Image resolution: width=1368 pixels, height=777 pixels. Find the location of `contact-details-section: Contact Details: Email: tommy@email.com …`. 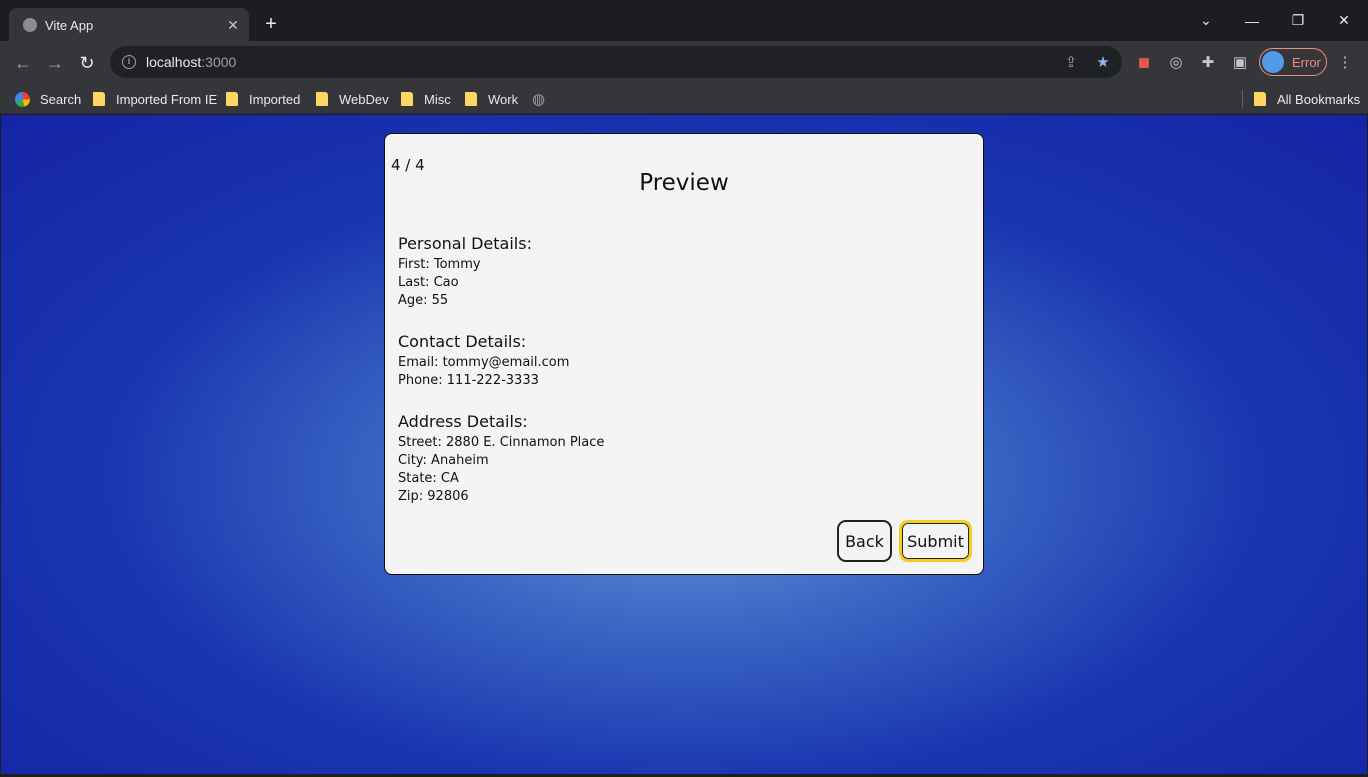

contact-details-section: Contact Details: Email: tommy@email.com … is located at coordinates (483, 361).